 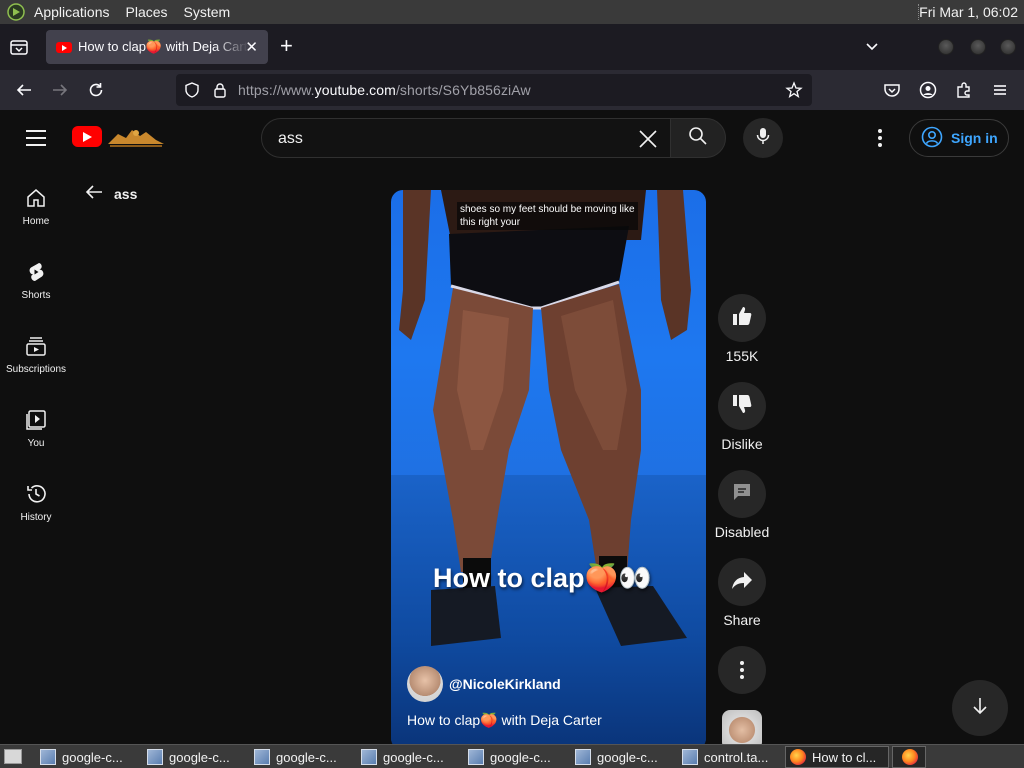 What do you see at coordinates (290, 139) in the screenshot?
I see `search-input: ass` at bounding box center [290, 139].